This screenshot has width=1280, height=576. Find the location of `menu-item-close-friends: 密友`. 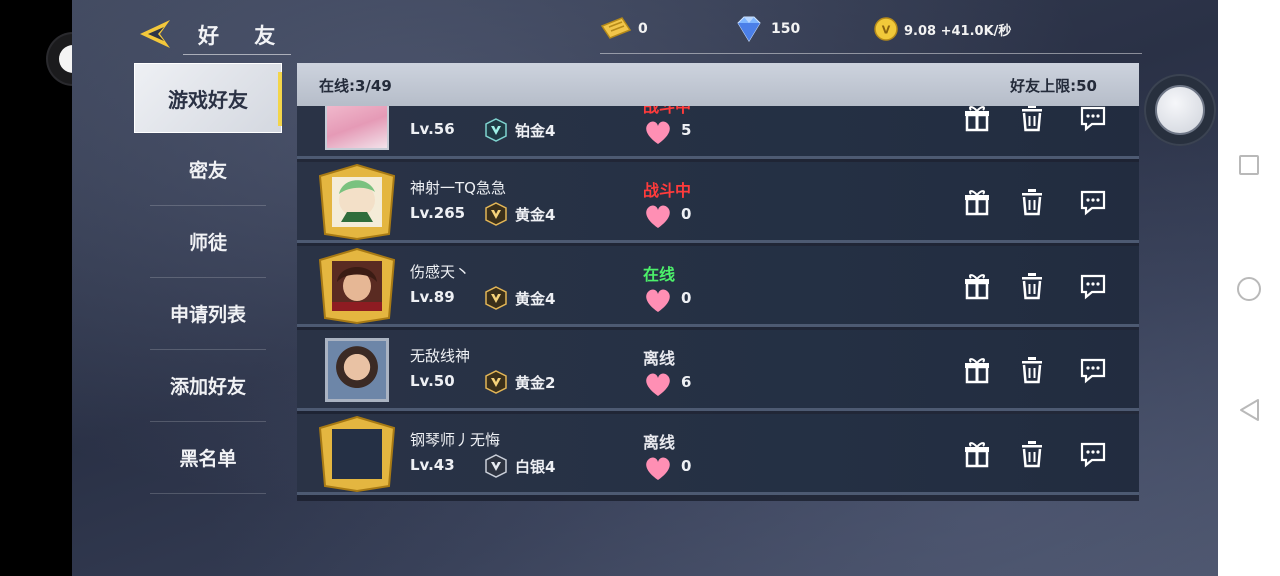

menu-item-close-friends: 密友 is located at coordinates (208, 170).